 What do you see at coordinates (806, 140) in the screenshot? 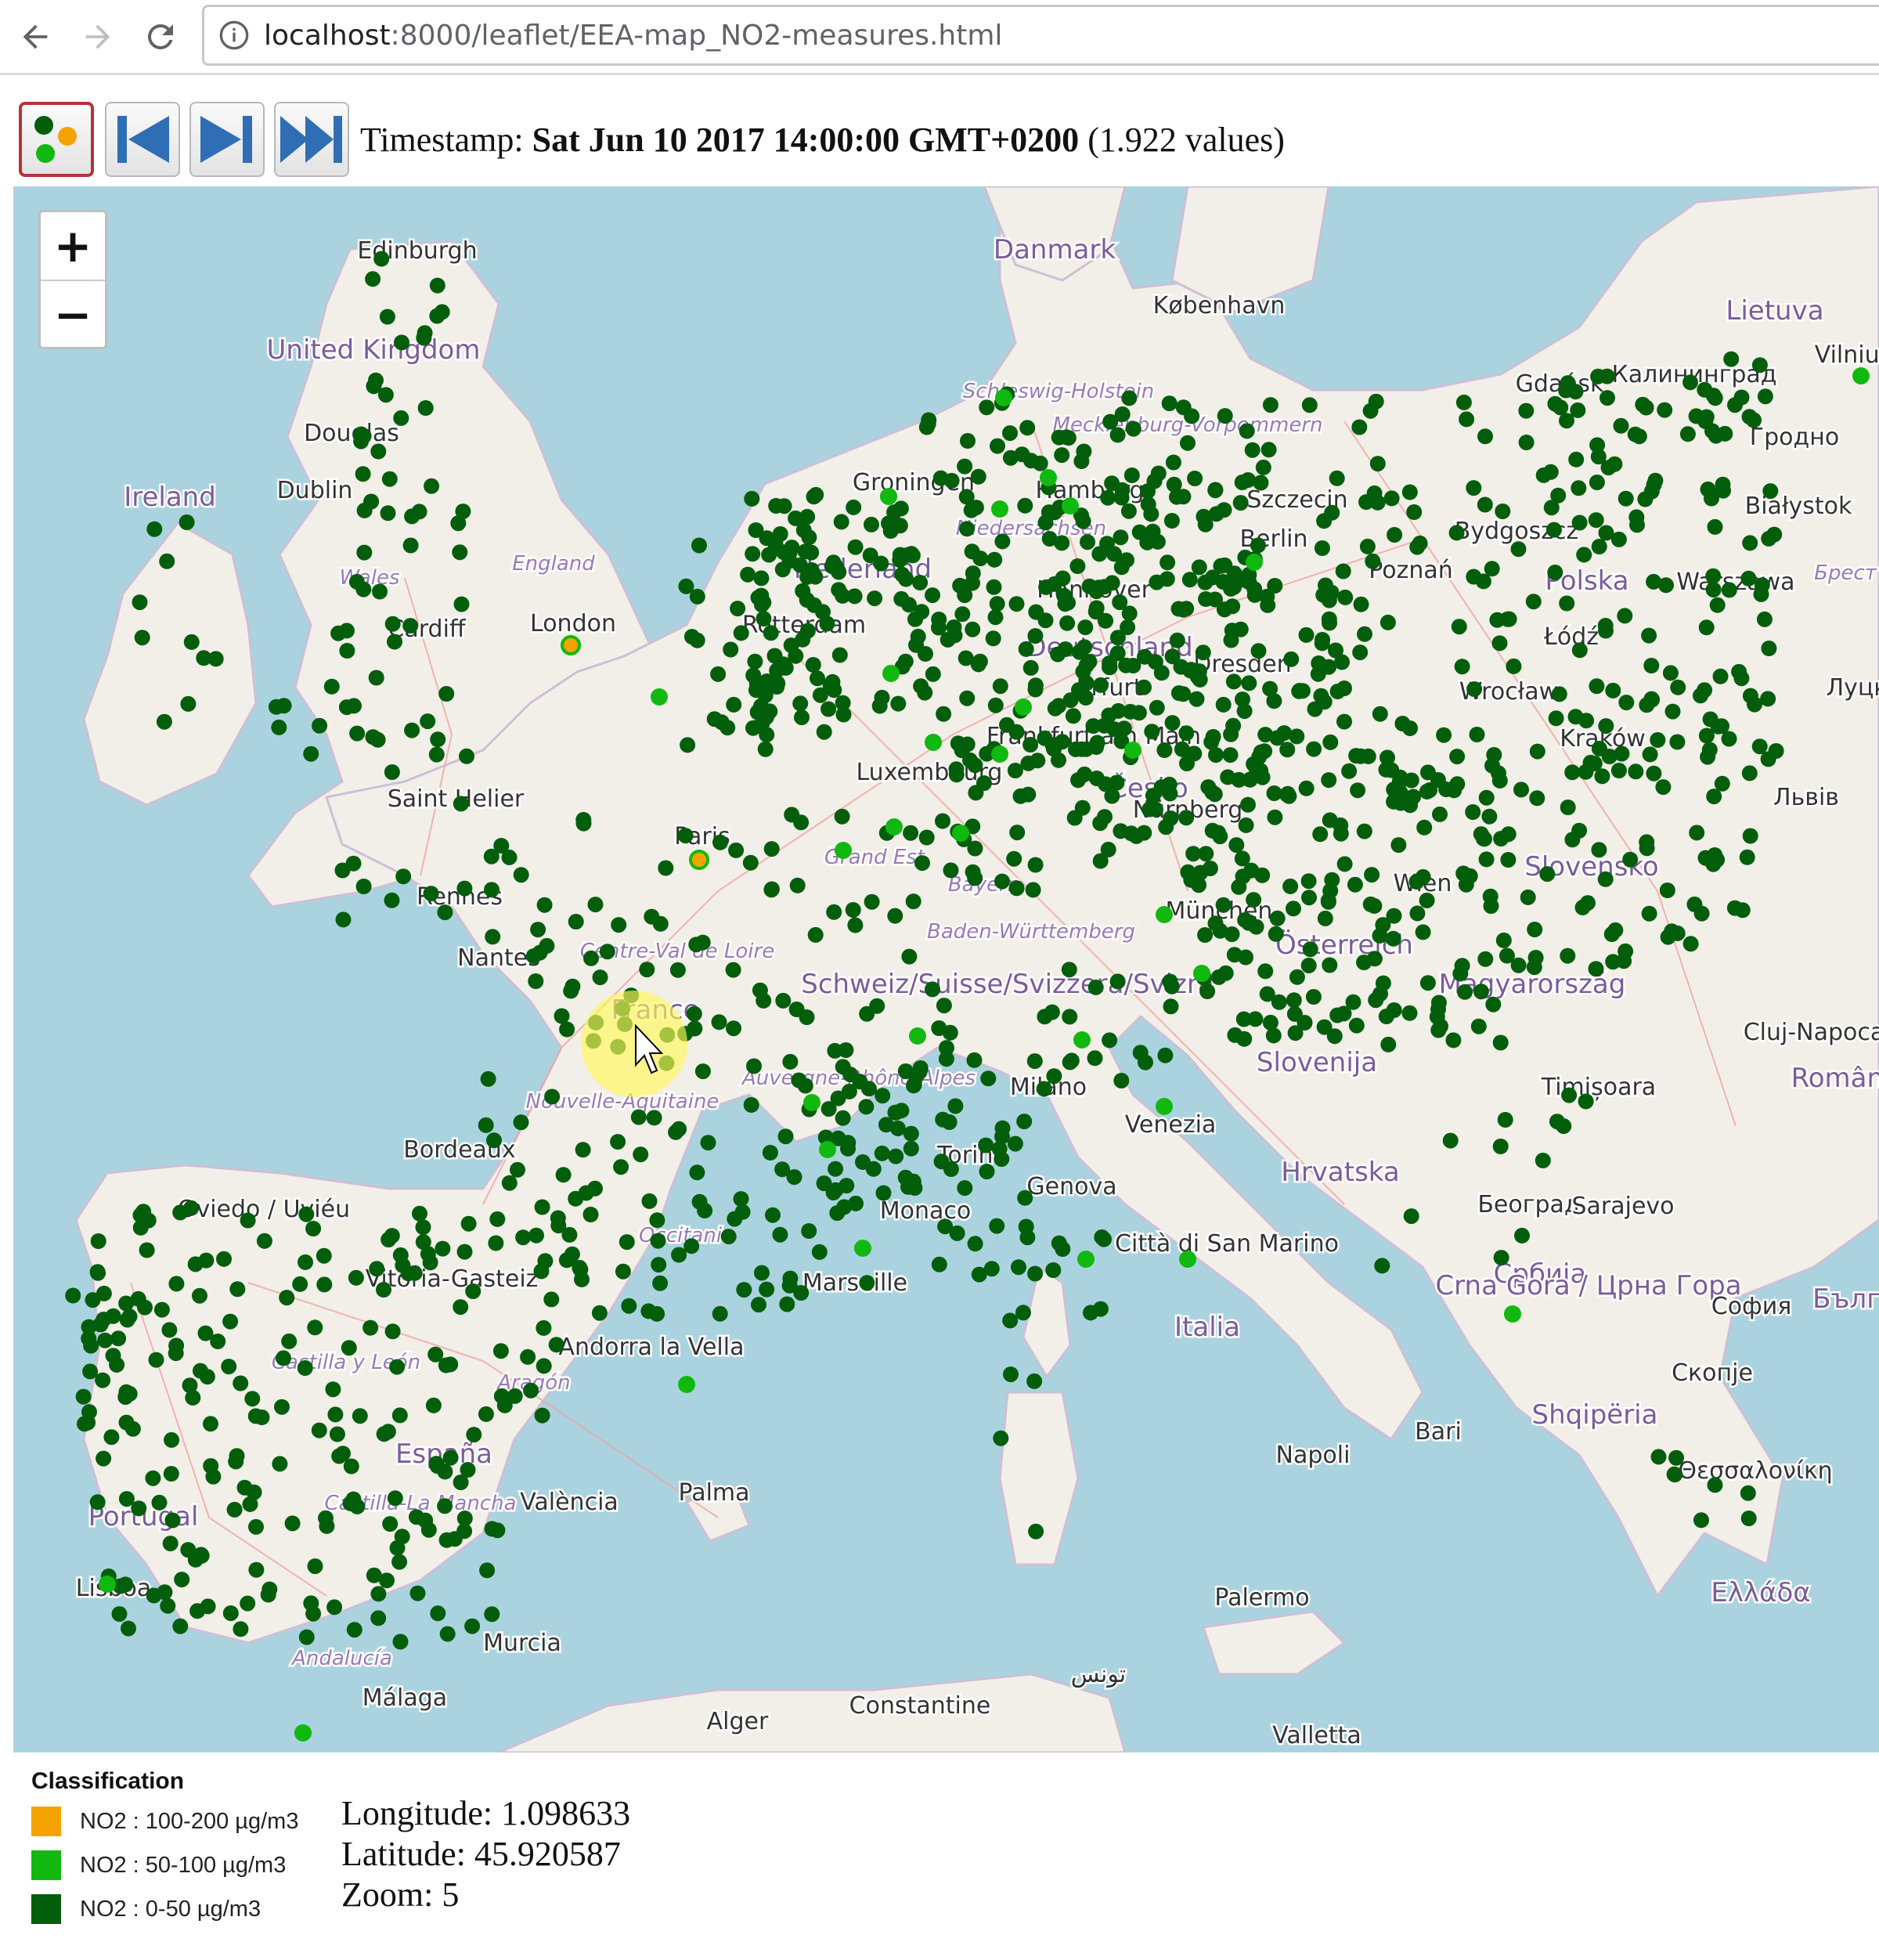
I see `timestamp-value: Sat Jun 10 2017 14:00:00 GMT+0200` at bounding box center [806, 140].